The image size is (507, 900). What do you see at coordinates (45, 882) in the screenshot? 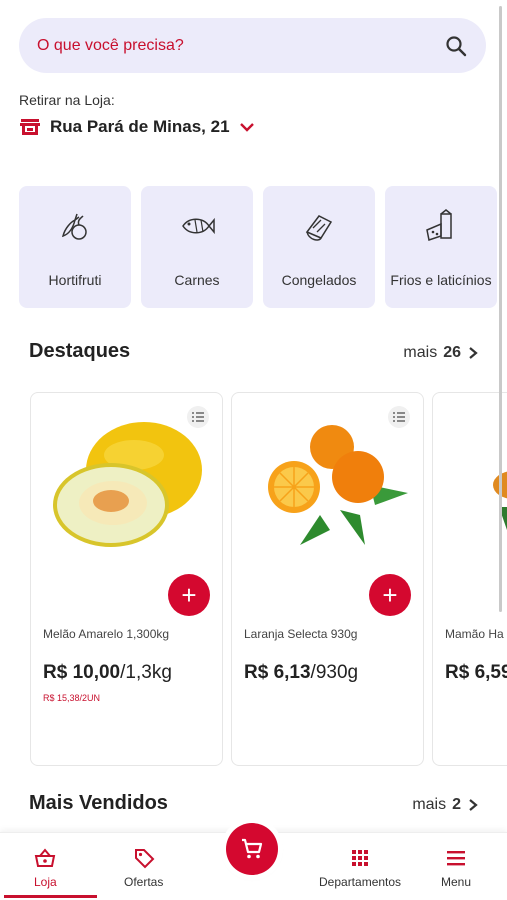
I see `nav-label: Loja` at bounding box center [45, 882].